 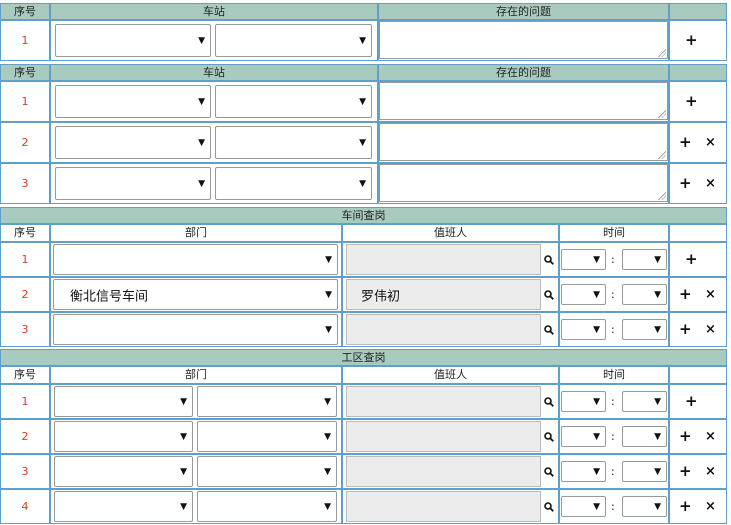 What do you see at coordinates (195, 294) in the screenshot?
I see `dept-select: 衡北信号车间 ▼` at bounding box center [195, 294].